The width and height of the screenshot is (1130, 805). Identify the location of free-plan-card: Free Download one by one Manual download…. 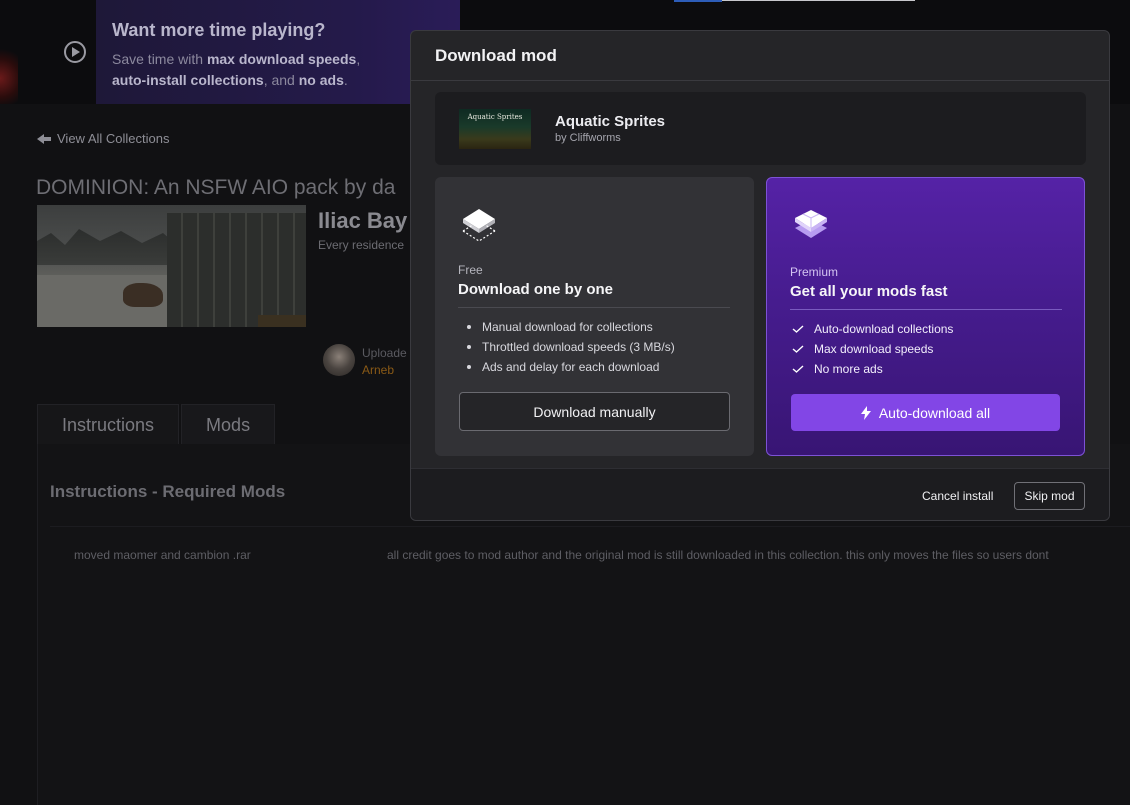
(594, 316).